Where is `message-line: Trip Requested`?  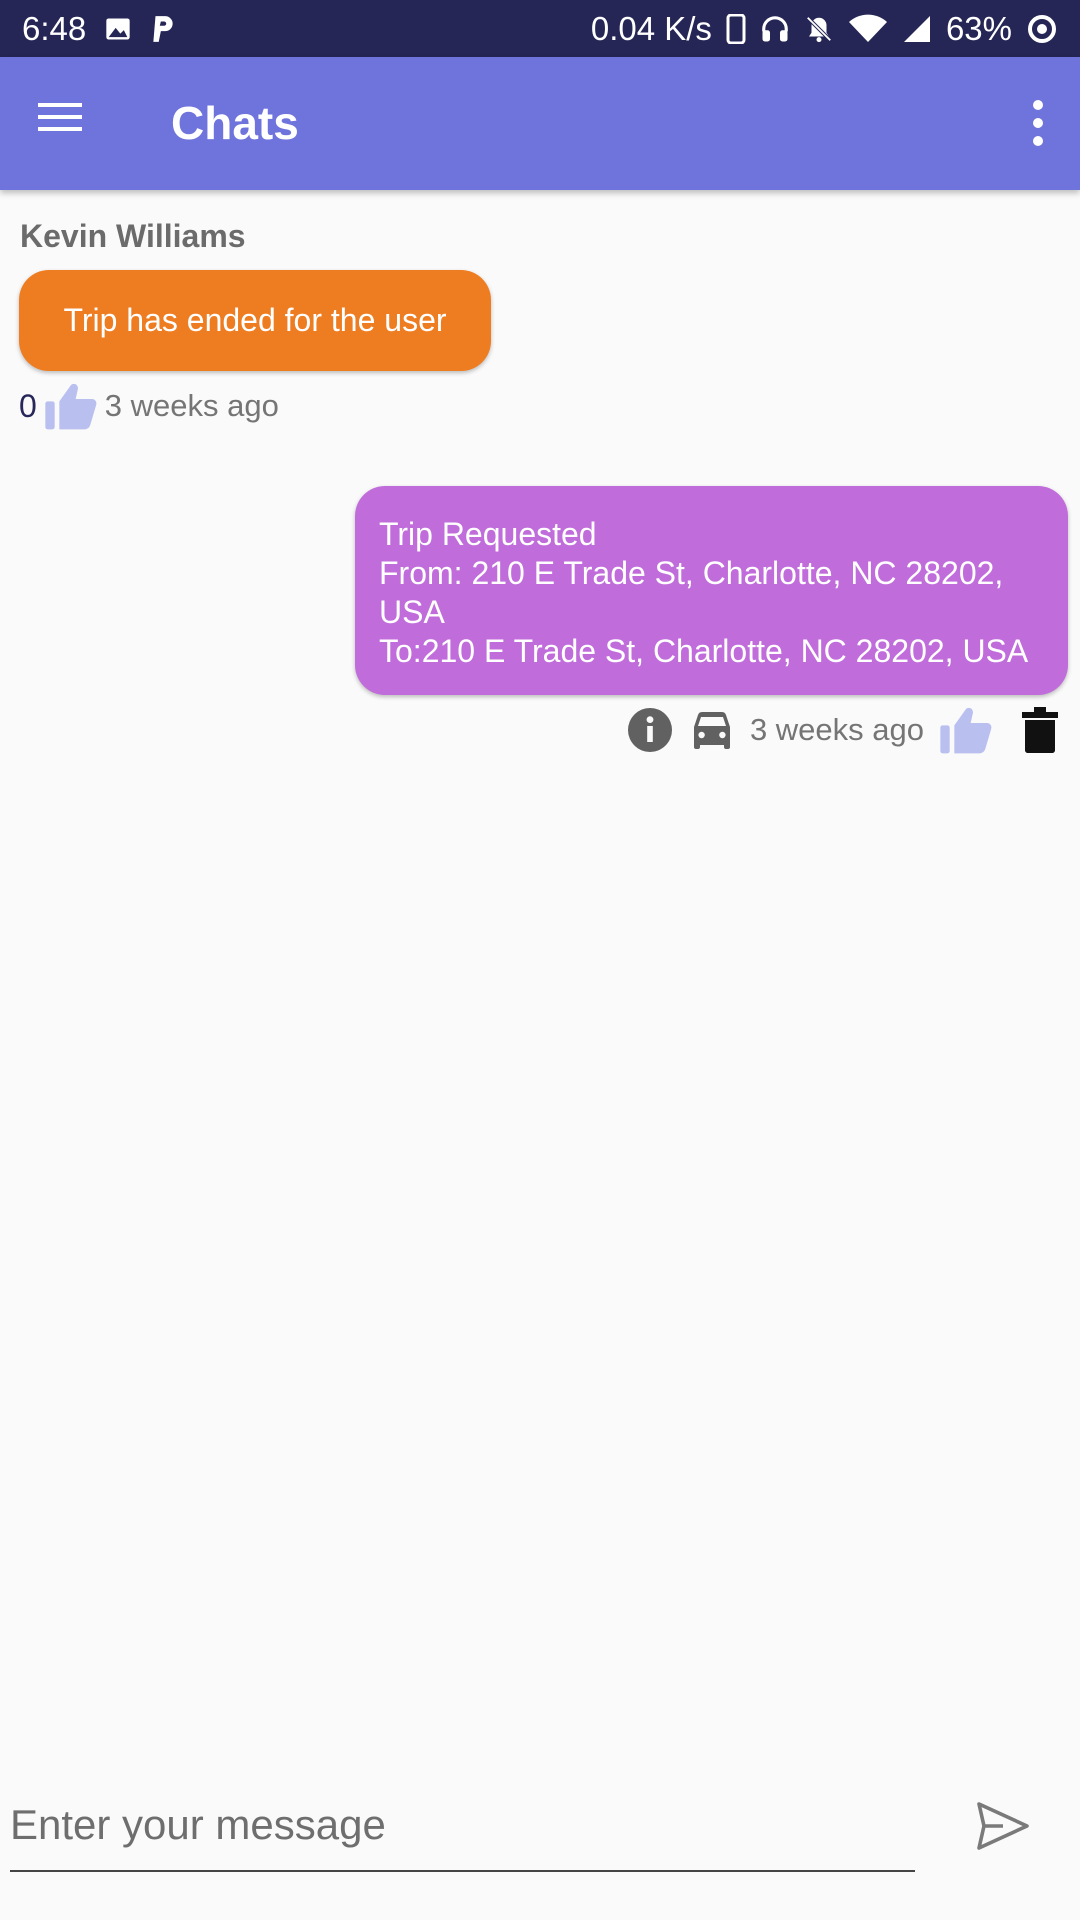 message-line: Trip Requested is located at coordinates (488, 534).